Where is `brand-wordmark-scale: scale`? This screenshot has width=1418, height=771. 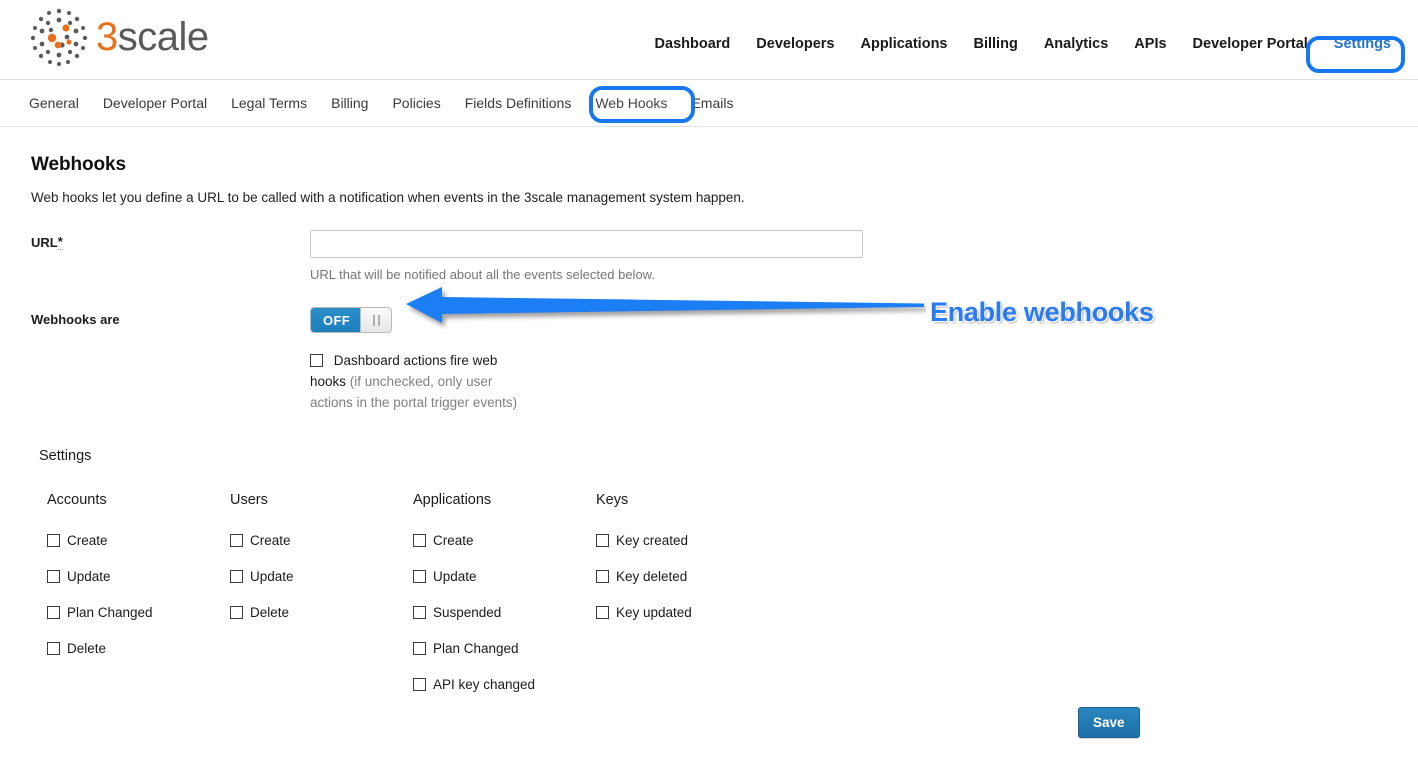 brand-wordmark-scale: scale is located at coordinates (163, 37).